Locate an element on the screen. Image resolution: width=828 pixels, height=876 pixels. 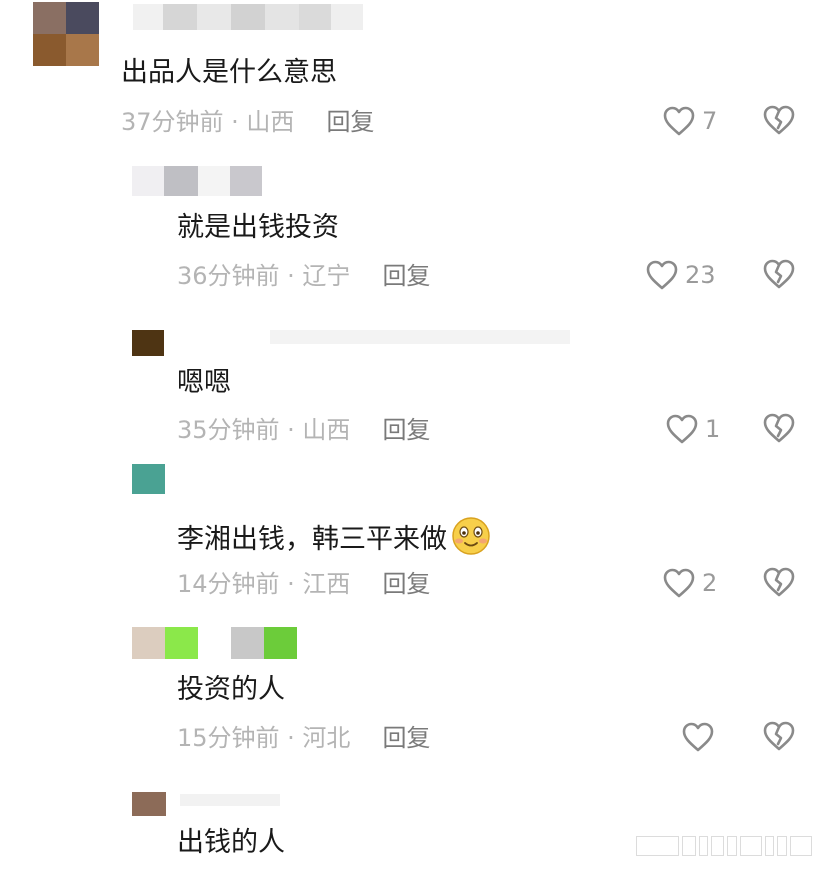
comment-text: 出品人是什么意思 is located at coordinates (229, 72).